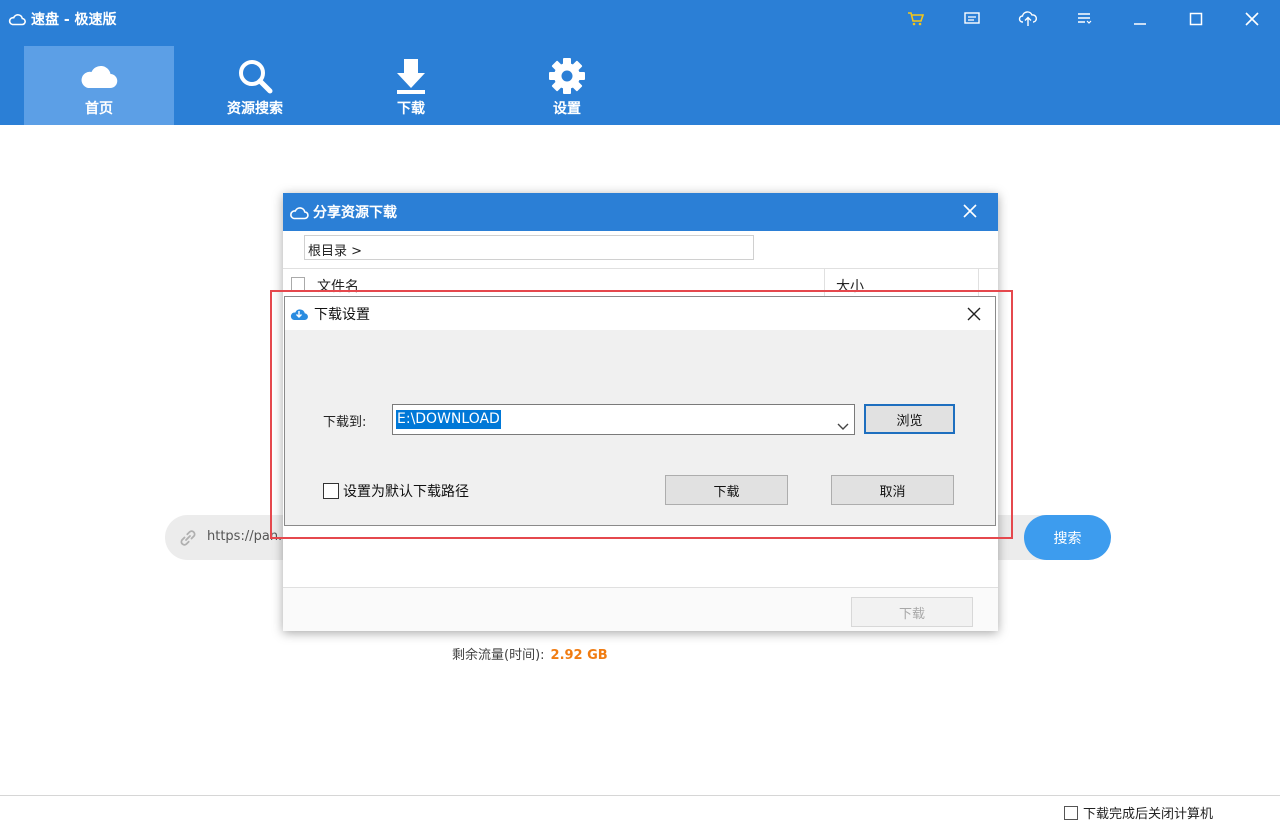  Describe the element at coordinates (255, 76) in the screenshot. I see `search-icon` at that location.